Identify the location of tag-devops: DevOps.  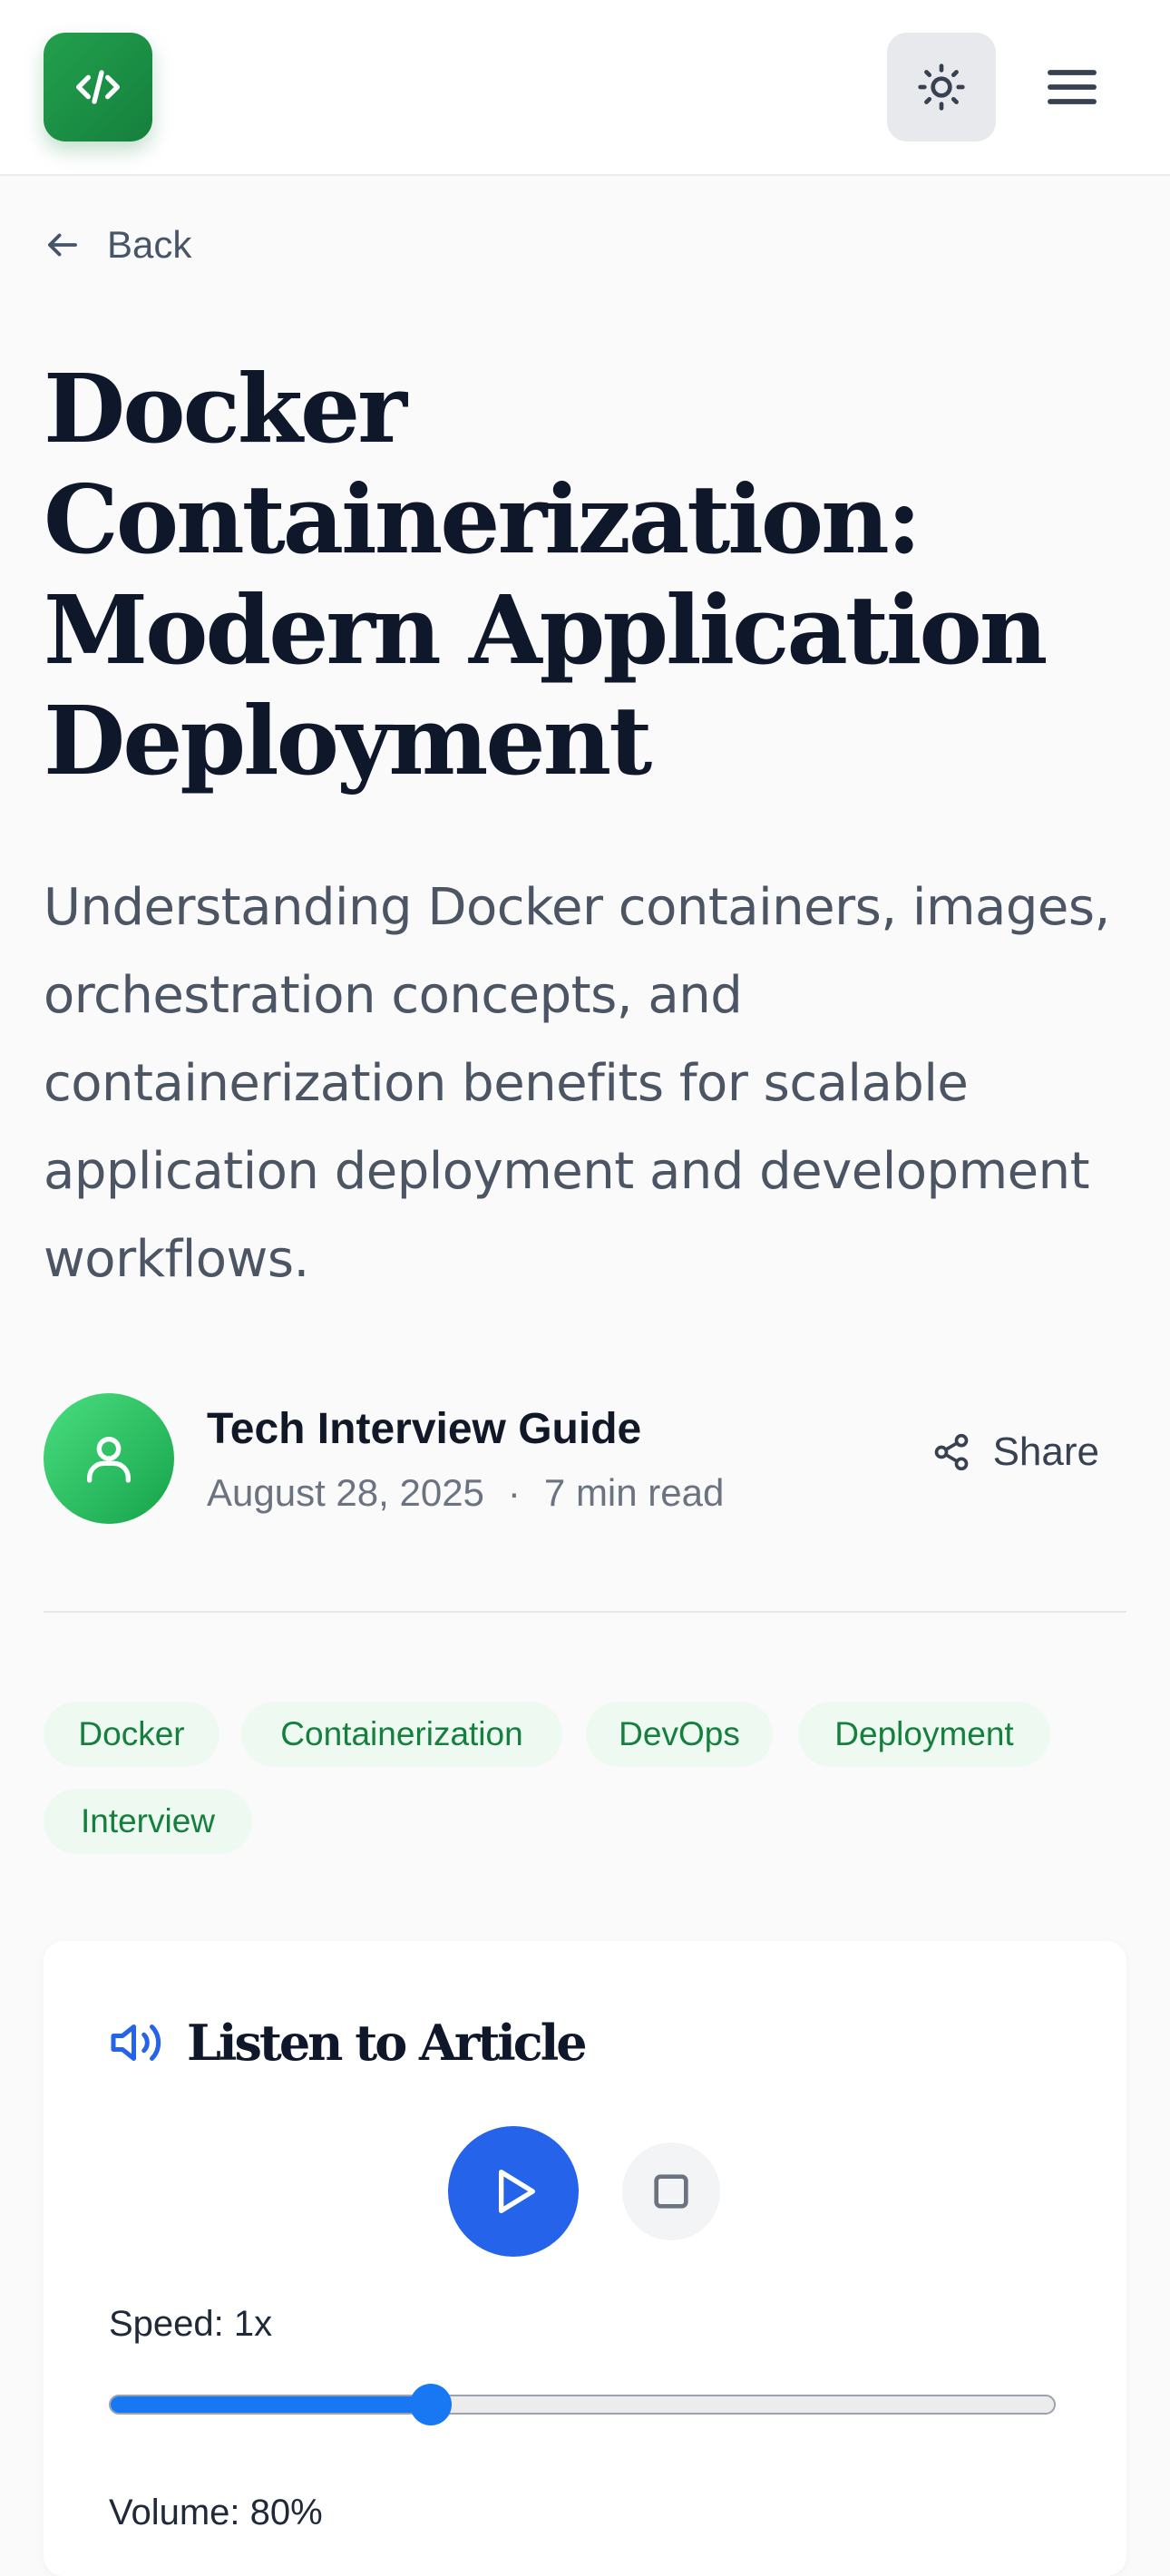
(679, 1734).